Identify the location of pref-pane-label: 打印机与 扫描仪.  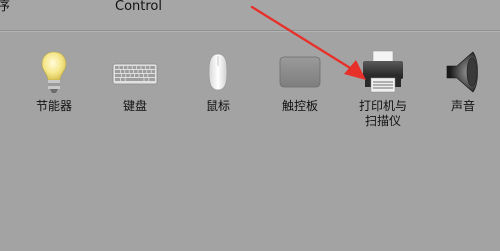
(382, 113).